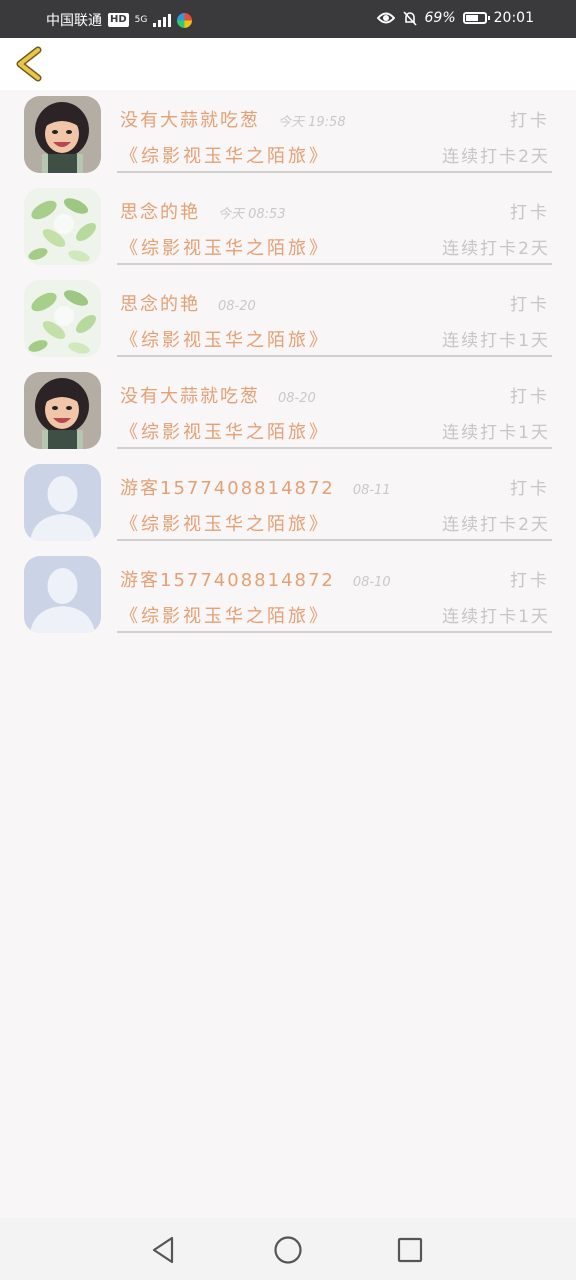 The height and width of the screenshot is (1280, 576). I want to click on signal-icon, so click(162, 20).